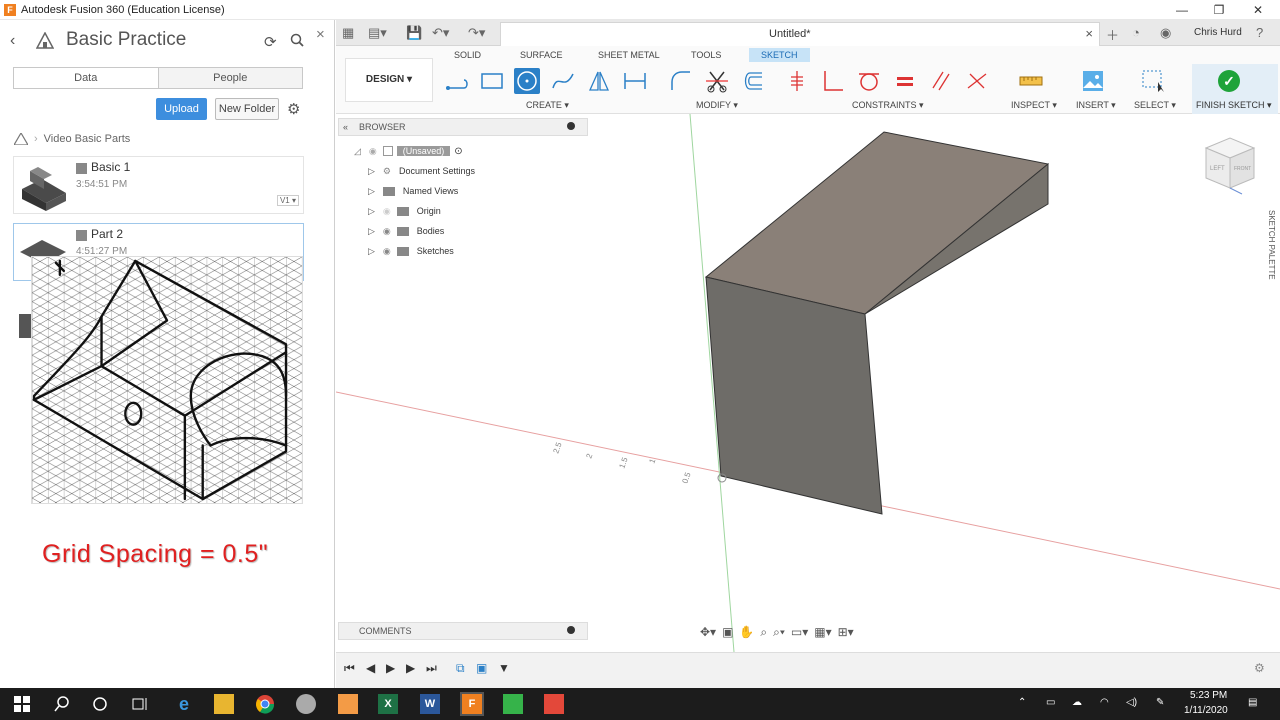  I want to click on comments-bar: COMMENTS, so click(463, 631).